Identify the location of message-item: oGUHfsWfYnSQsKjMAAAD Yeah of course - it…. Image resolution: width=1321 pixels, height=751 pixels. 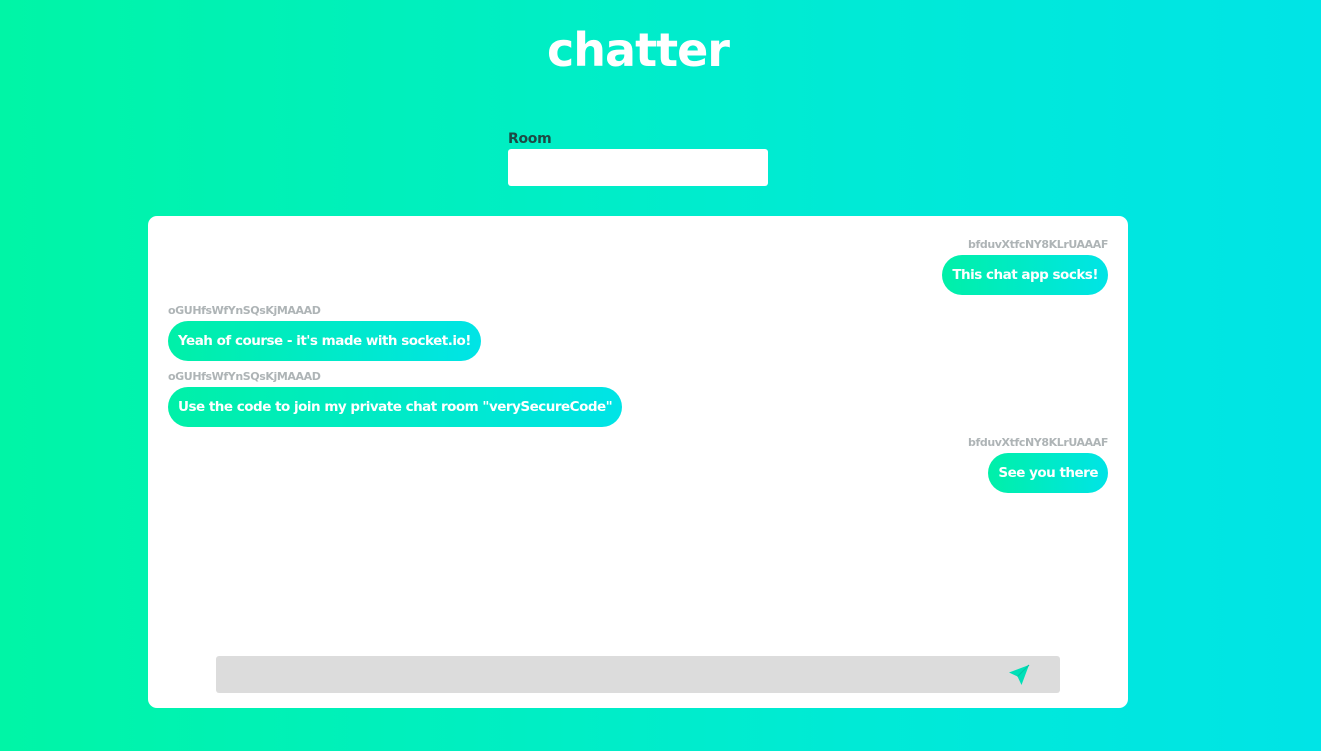
(638, 332).